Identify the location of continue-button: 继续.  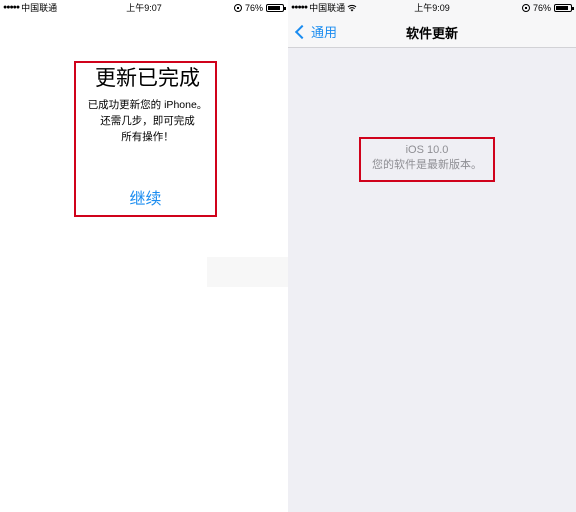
(145, 197).